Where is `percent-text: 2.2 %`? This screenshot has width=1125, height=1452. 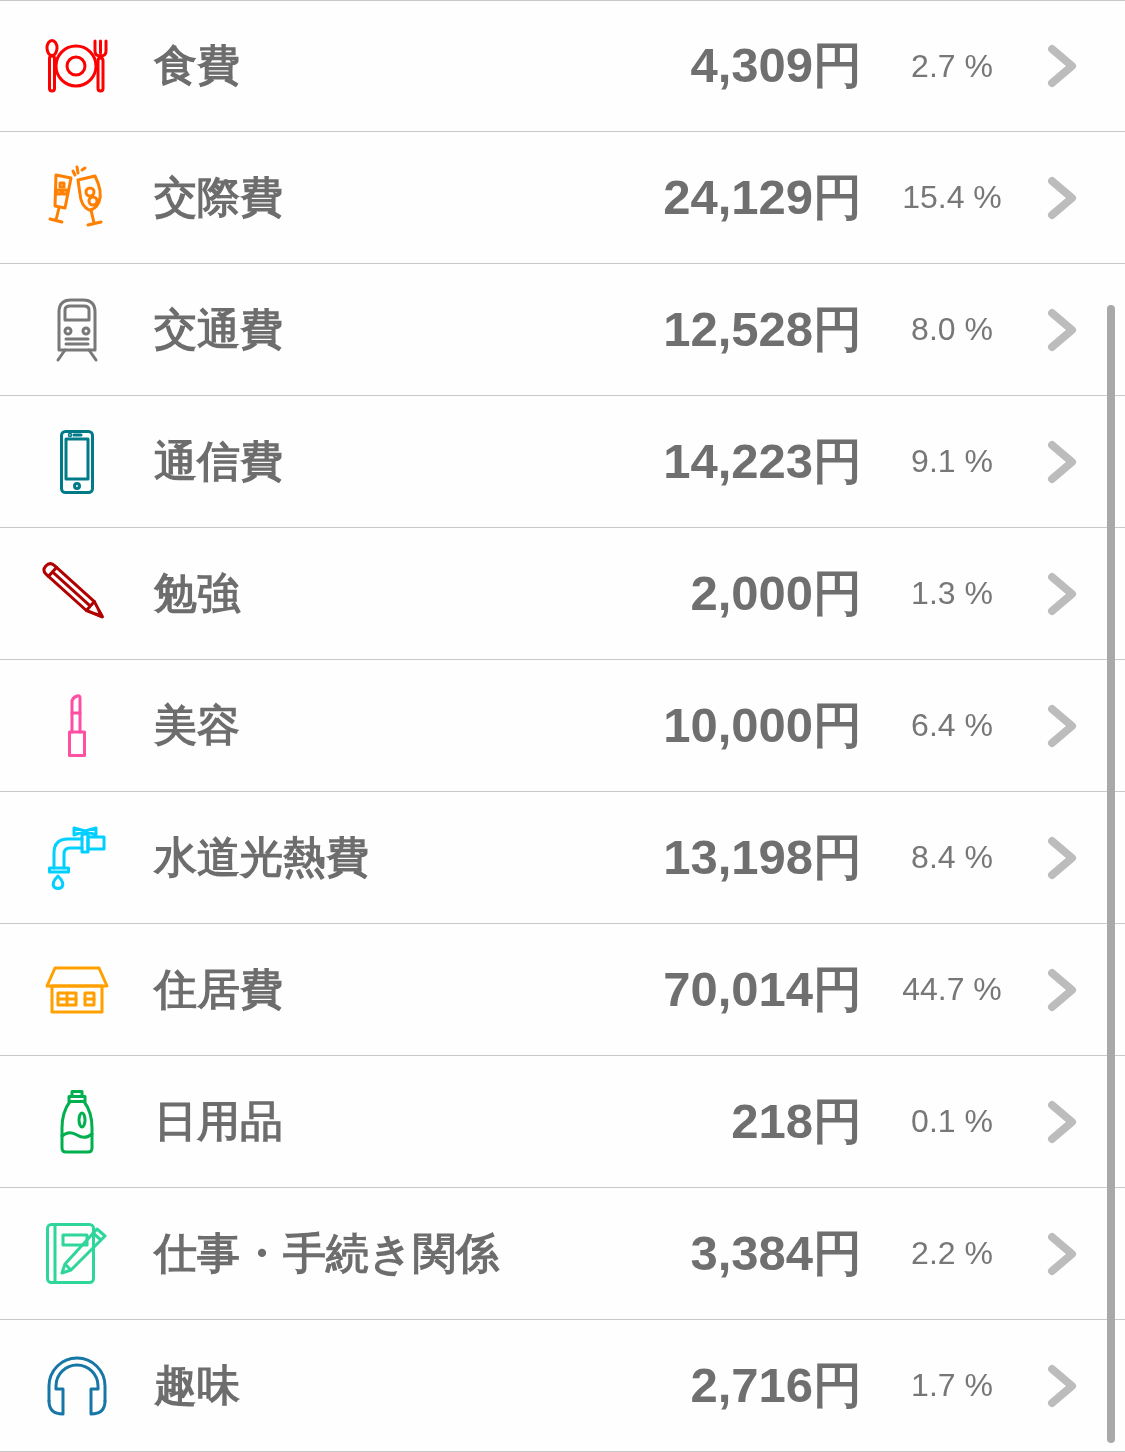 percent-text: 2.2 % is located at coordinates (952, 1253).